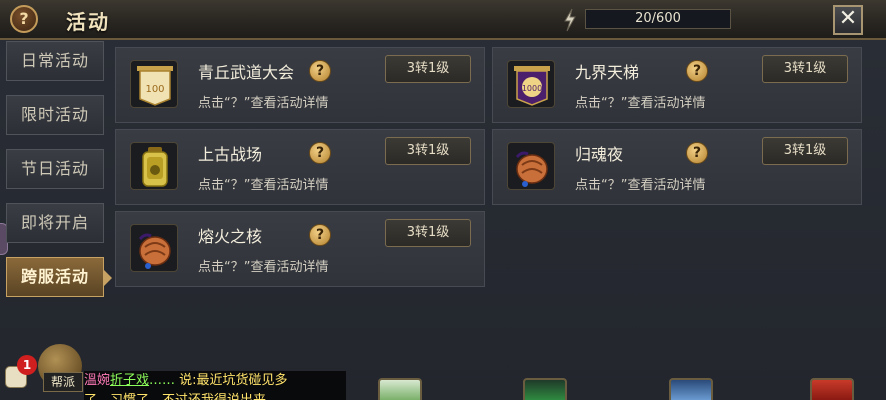 This screenshot has width=886, height=400. I want to click on activity-name: 青丘武道大会, so click(246, 72).